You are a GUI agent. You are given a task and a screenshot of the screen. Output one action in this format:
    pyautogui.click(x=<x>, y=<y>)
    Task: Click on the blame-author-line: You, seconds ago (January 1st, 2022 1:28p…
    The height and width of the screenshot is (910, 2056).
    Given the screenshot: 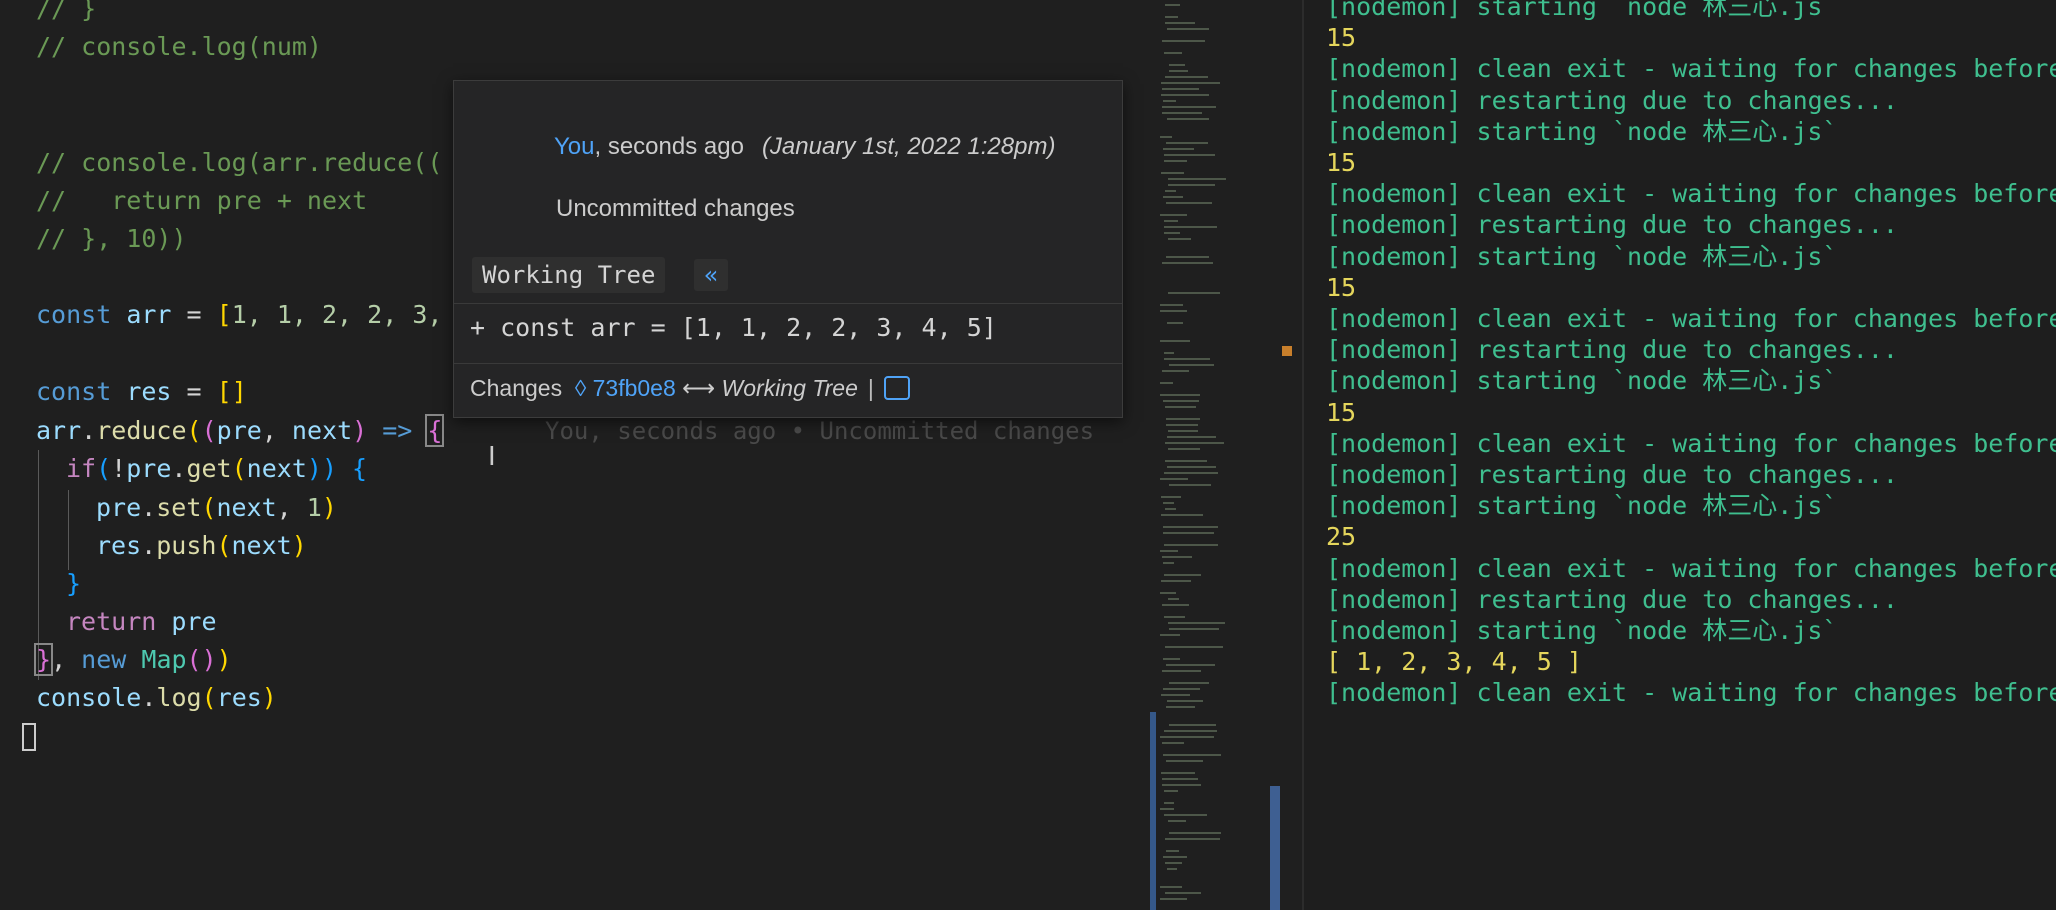 What is the action you would take?
    pyautogui.click(x=804, y=147)
    